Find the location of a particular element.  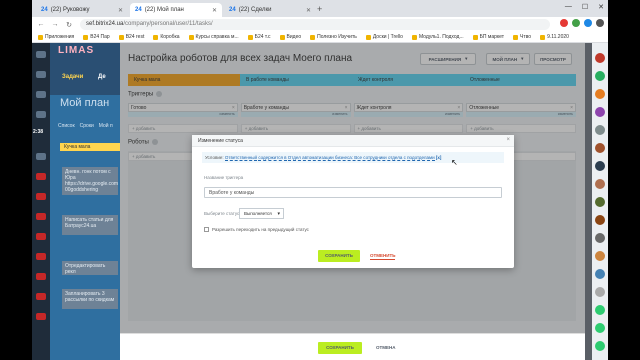

condition-operator-link: содержится в is located at coordinates (272, 158).